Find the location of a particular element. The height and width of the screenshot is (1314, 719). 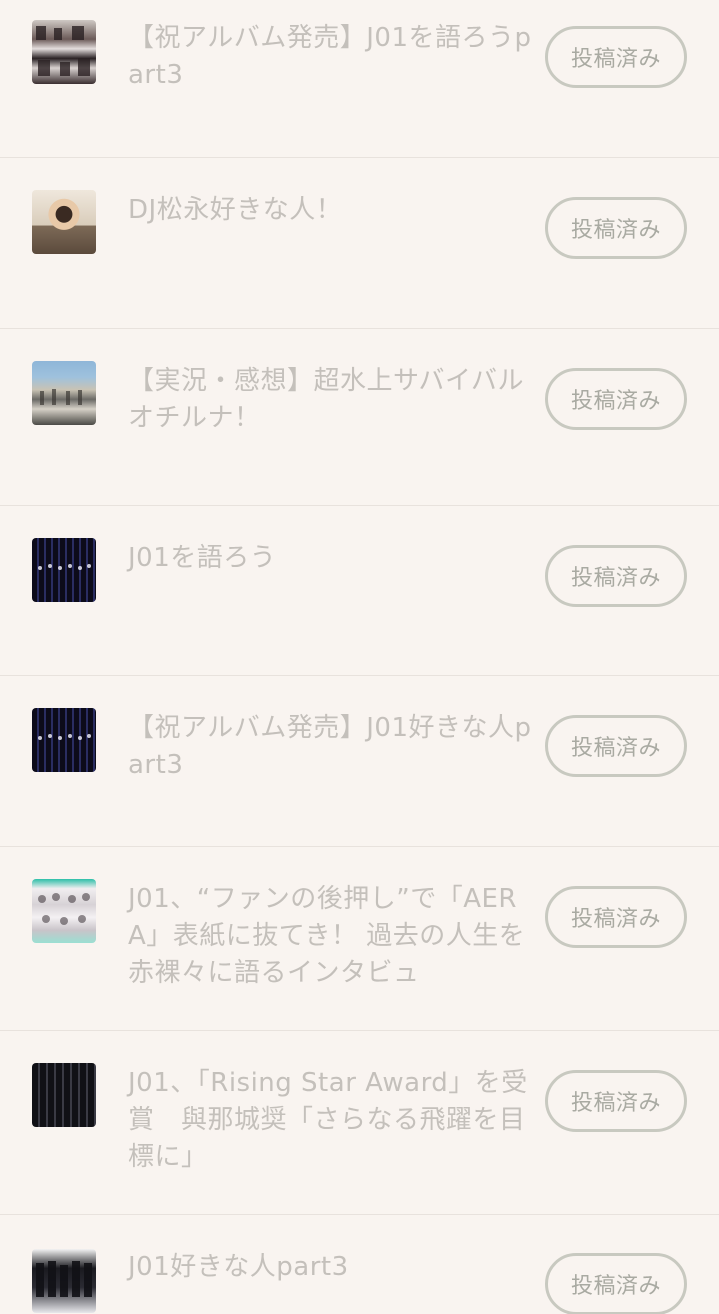

item-title: J01を語ろう is located at coordinates (202, 558).